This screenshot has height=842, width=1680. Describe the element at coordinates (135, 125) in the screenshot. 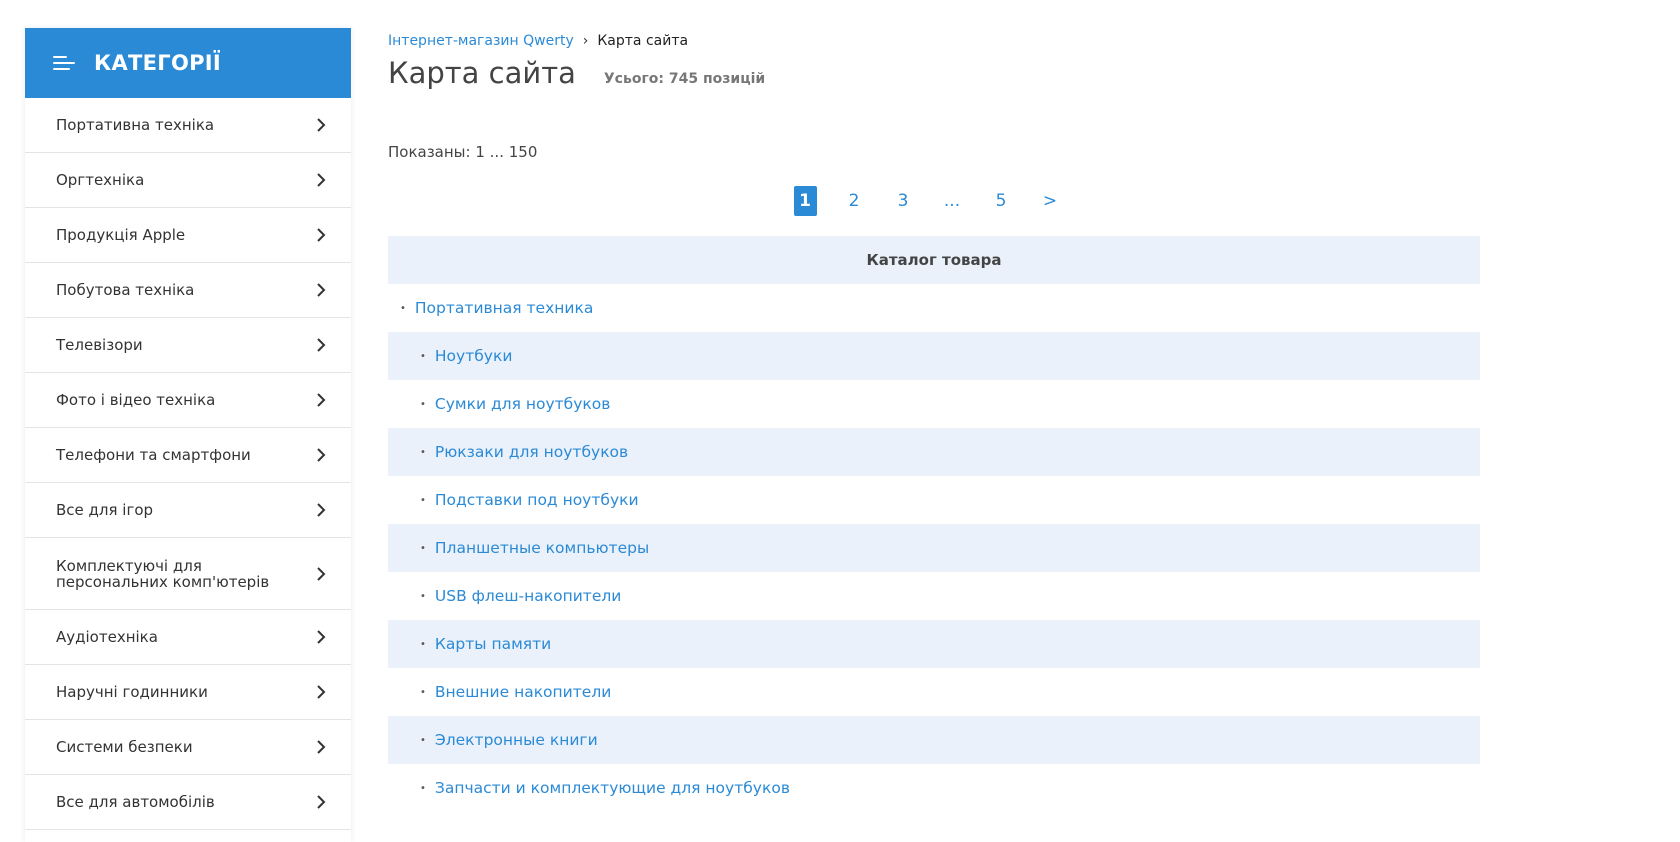

I see `sidebar-item-label: Портативна техніка` at that location.